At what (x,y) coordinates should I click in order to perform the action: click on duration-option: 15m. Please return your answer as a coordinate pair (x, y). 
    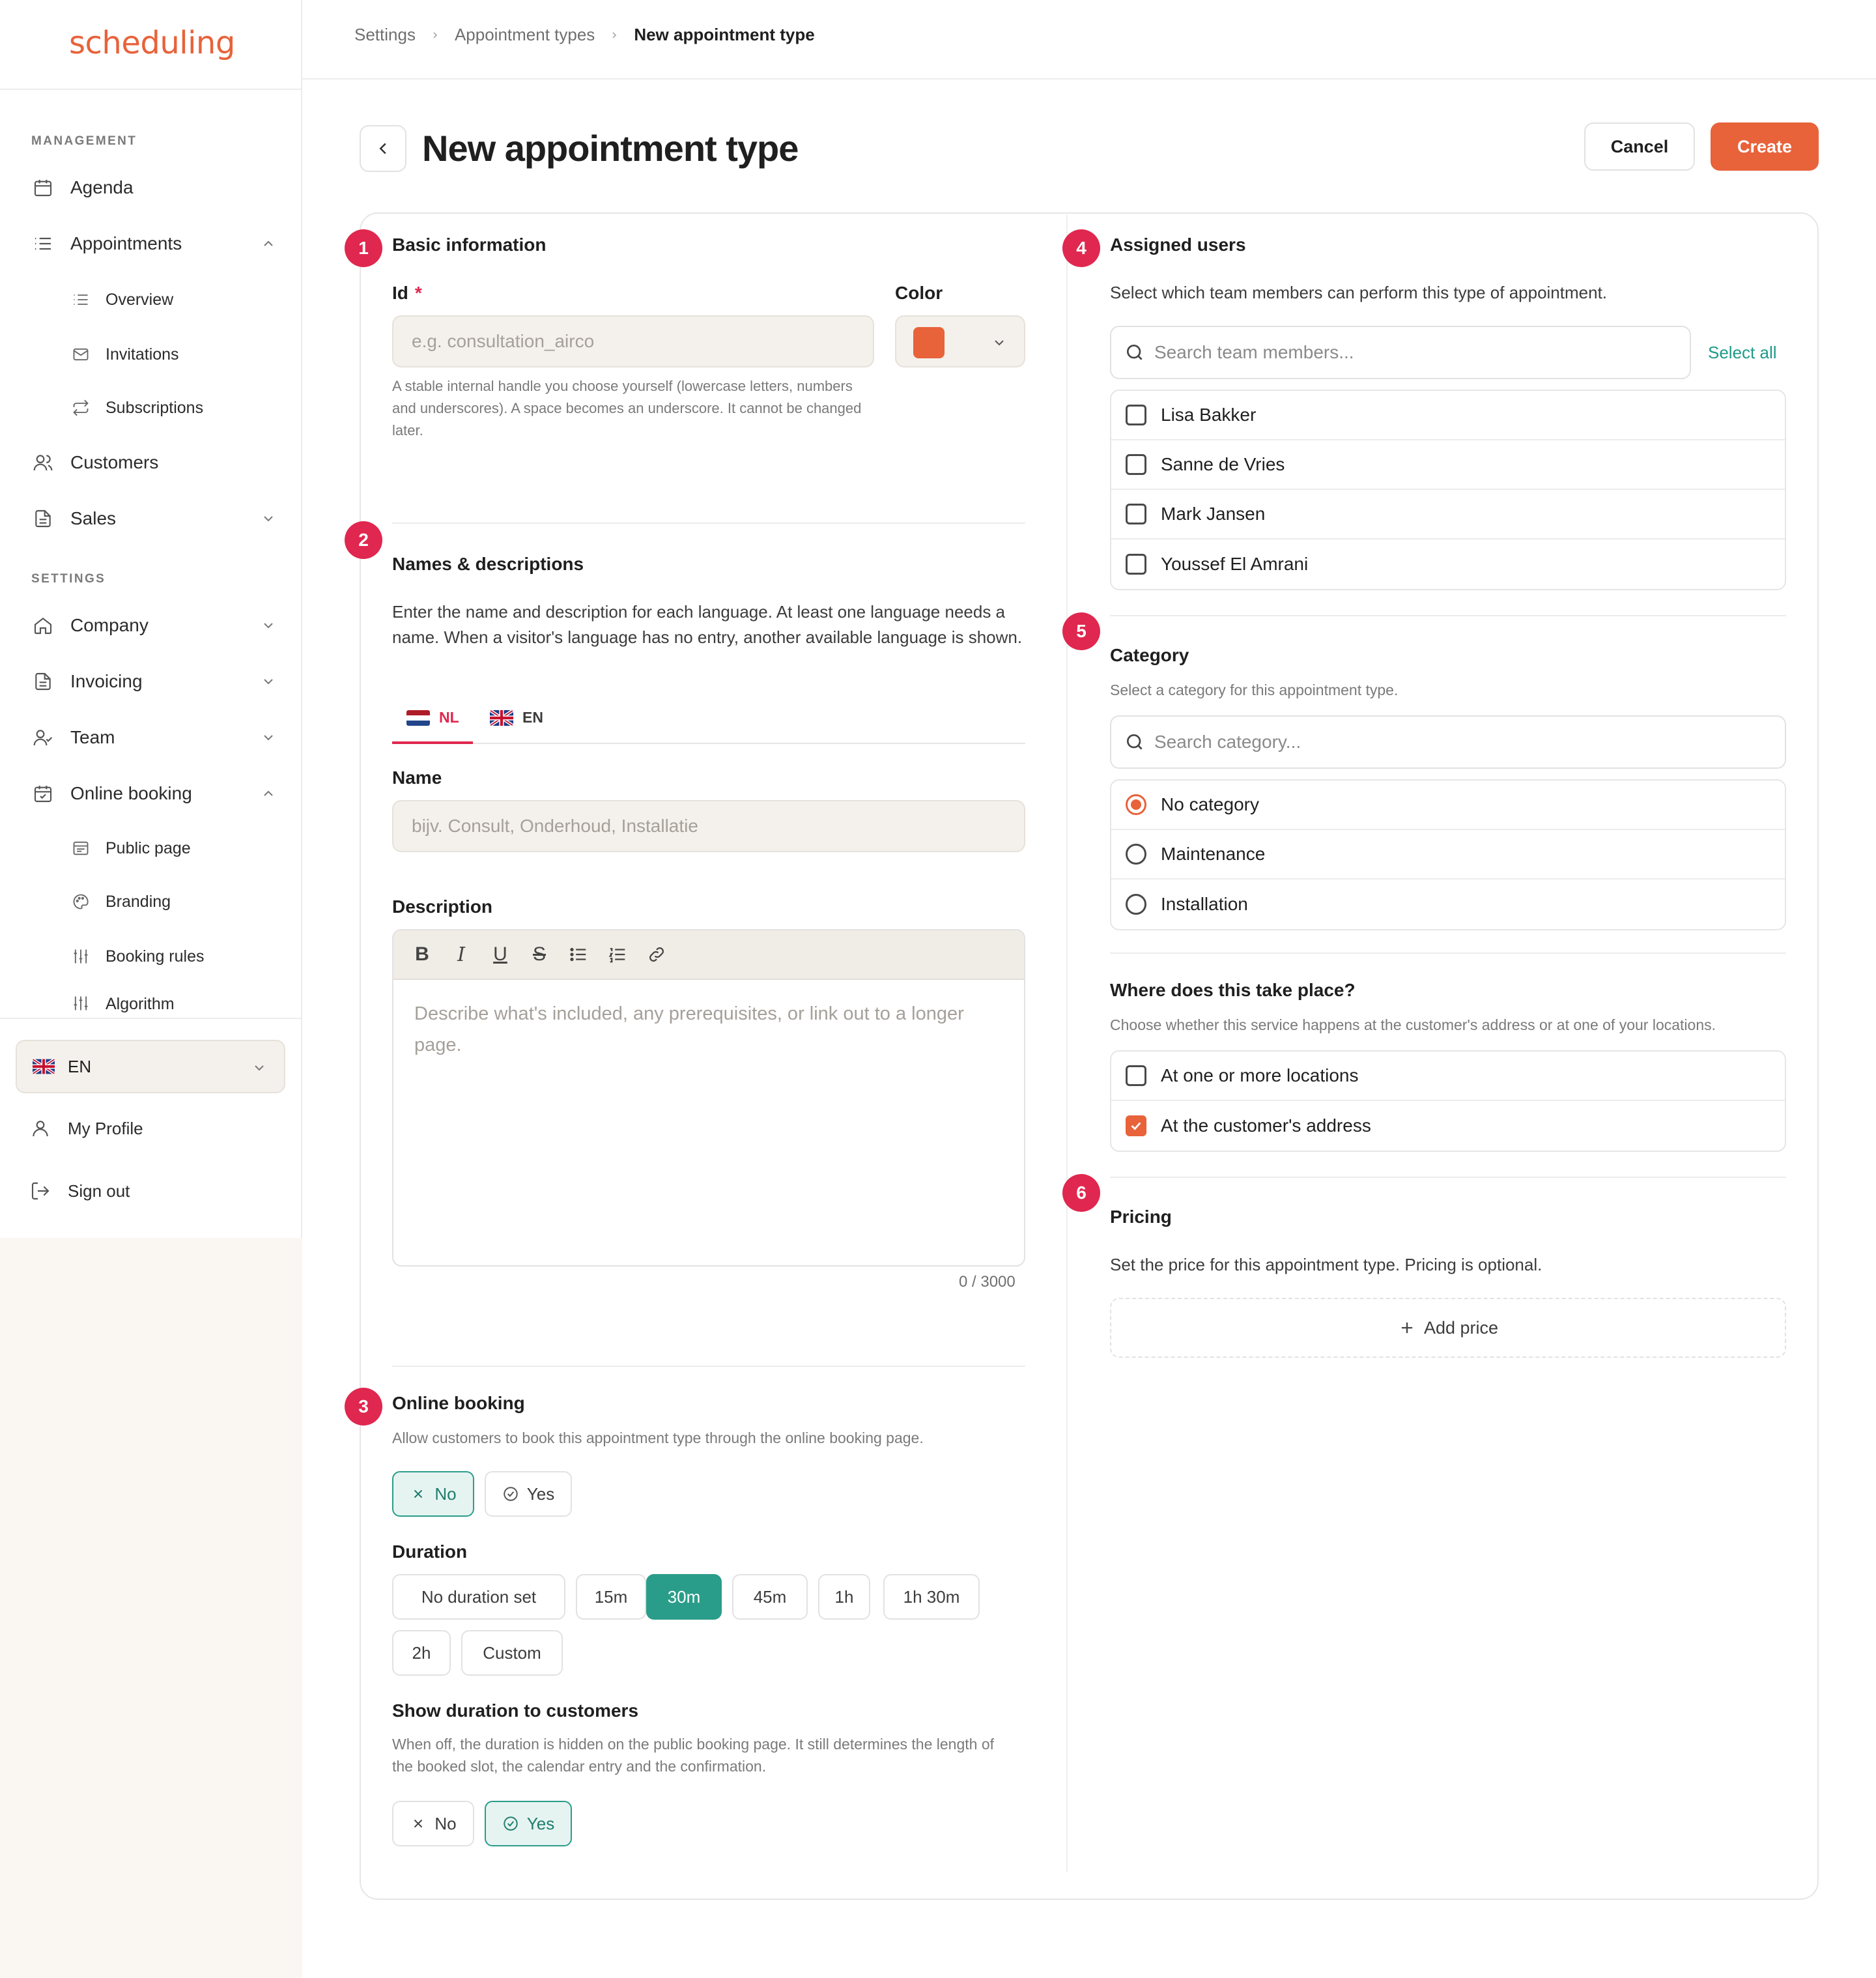
    Looking at the image, I should click on (611, 1597).